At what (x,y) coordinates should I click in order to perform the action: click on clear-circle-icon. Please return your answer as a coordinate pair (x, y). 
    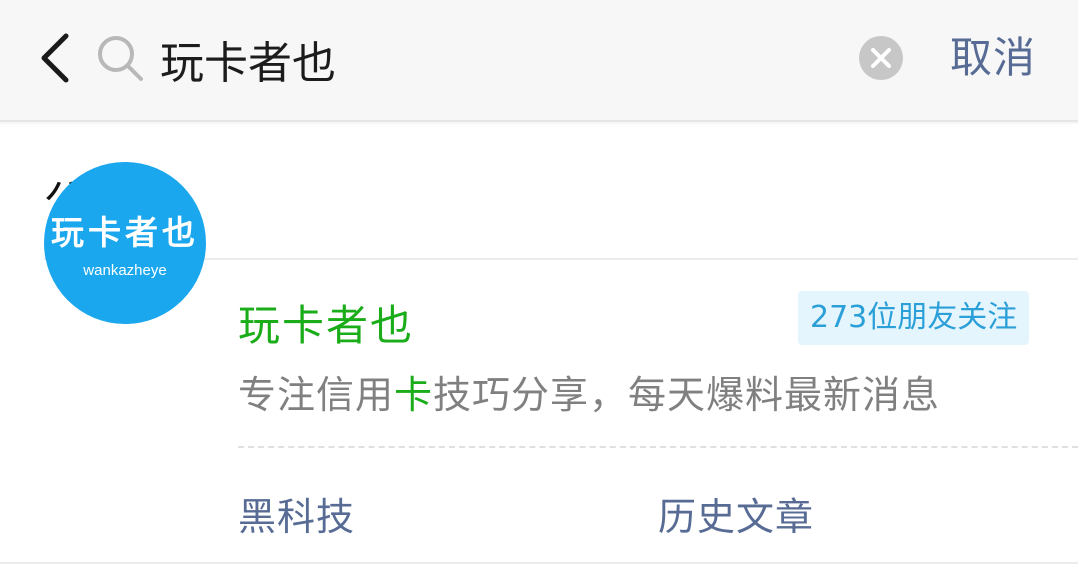
    Looking at the image, I should click on (881, 58).